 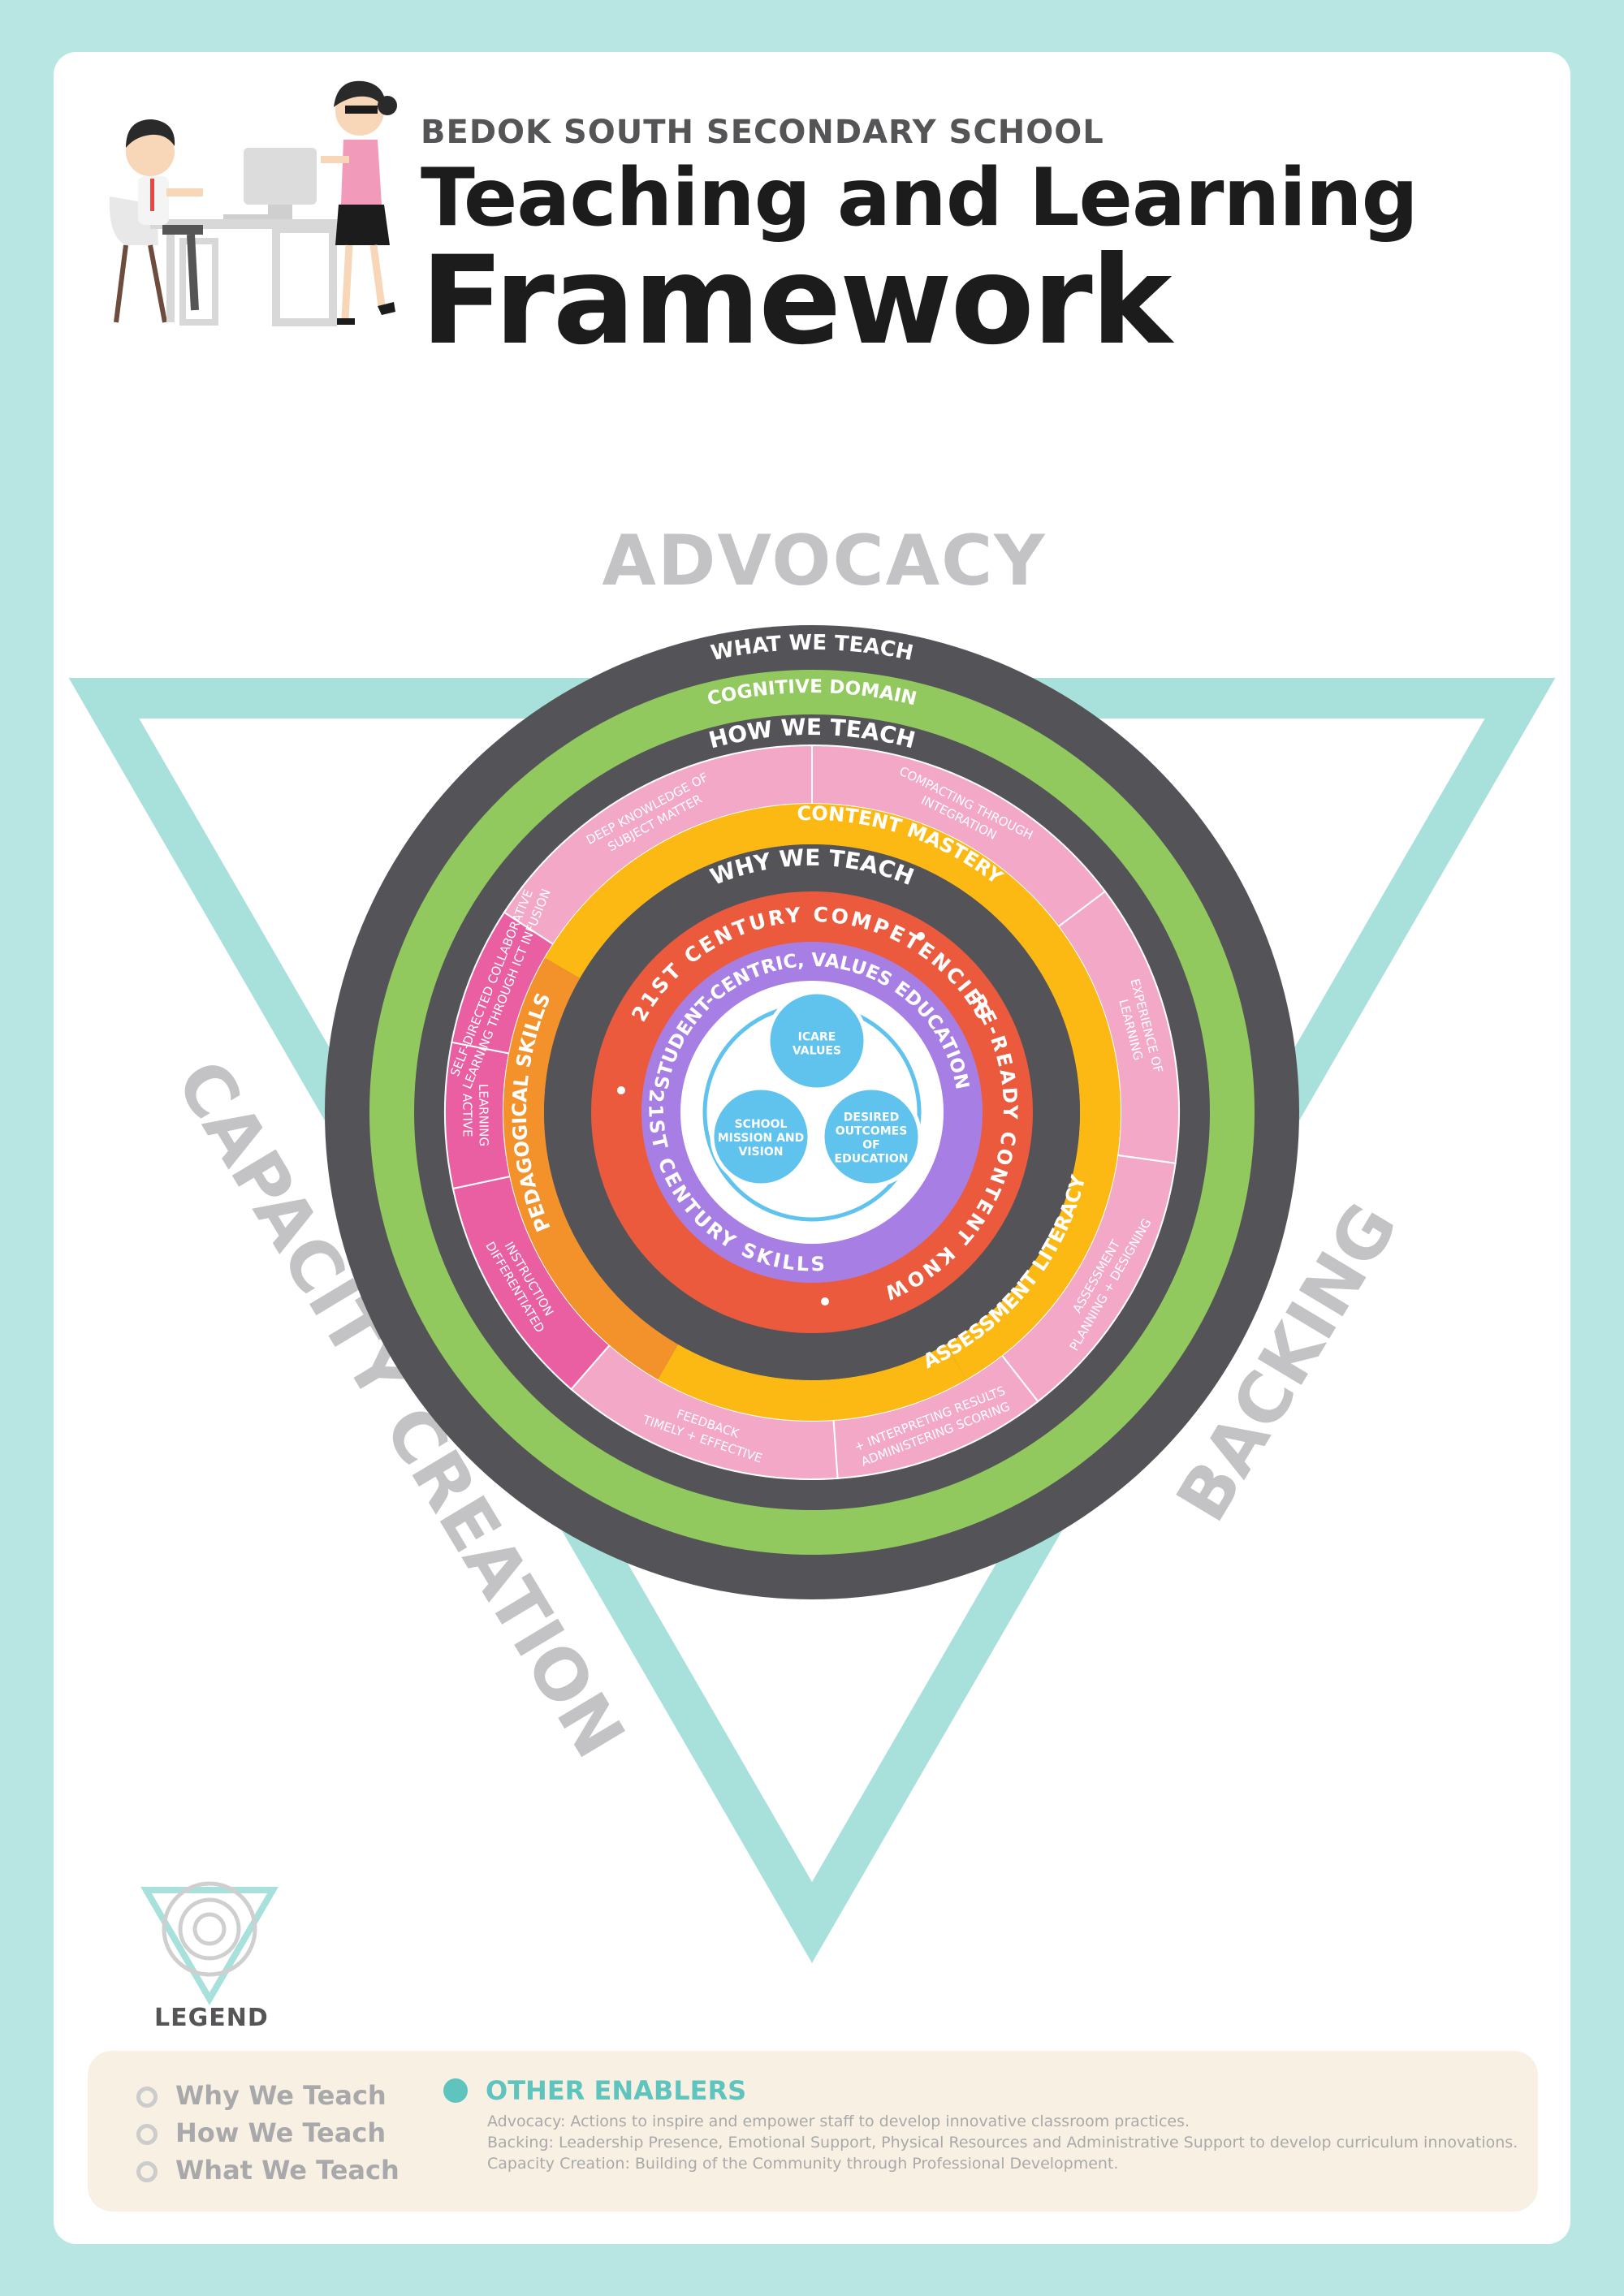 I want to click on desired-outcomes-label: EDUCATION, so click(x=872, y=1160).